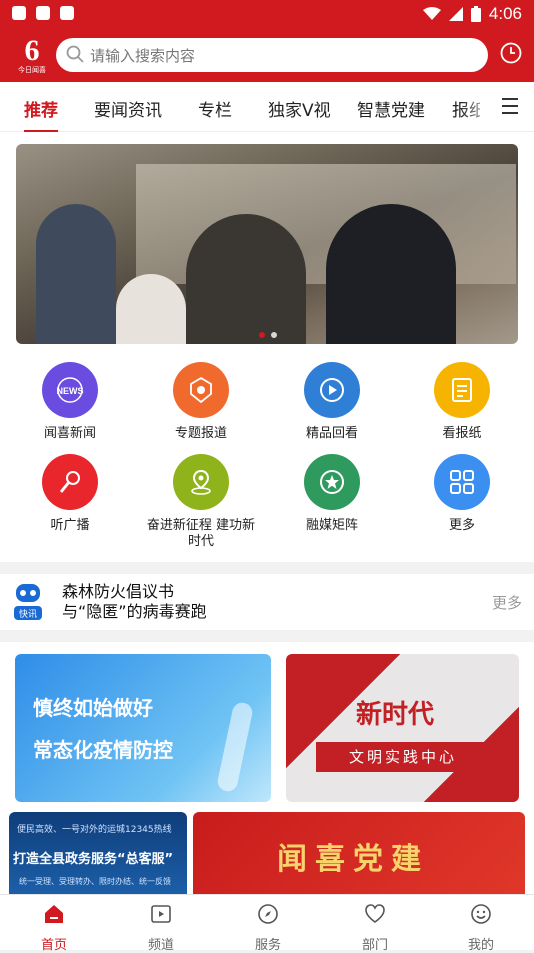  I want to click on tab-recommend: 推荐, so click(41, 114).